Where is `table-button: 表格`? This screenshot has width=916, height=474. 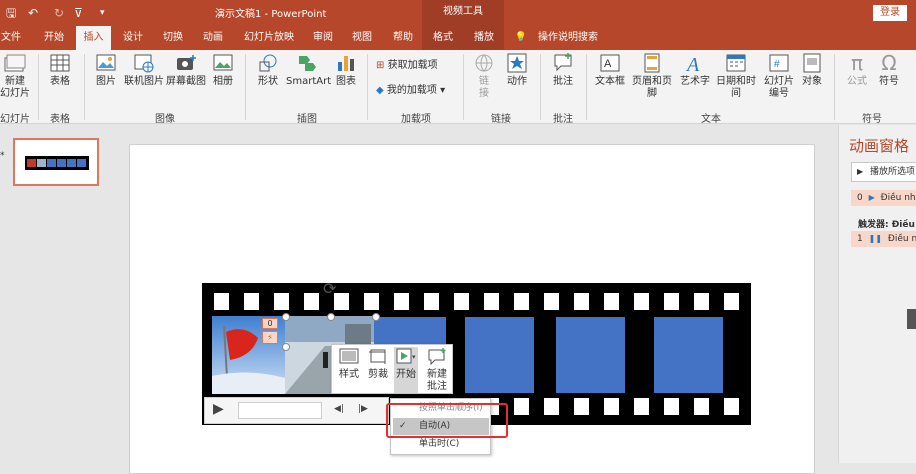
table-button: 表格 is located at coordinates (60, 70).